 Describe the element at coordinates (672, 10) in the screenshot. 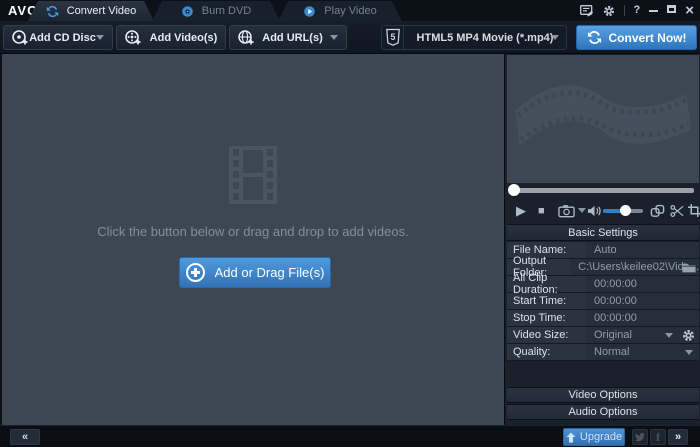

I see `maximize-button` at that location.